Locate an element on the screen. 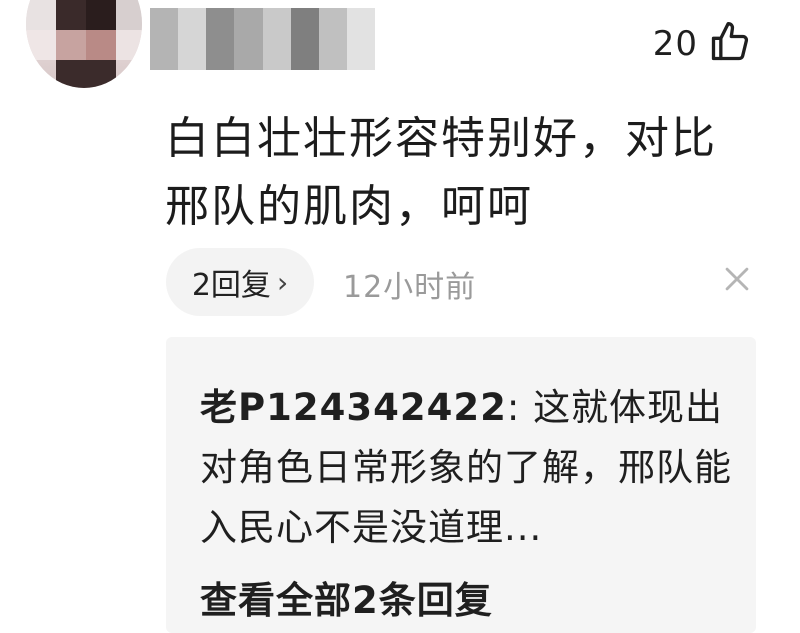  close-icon is located at coordinates (737, 279).